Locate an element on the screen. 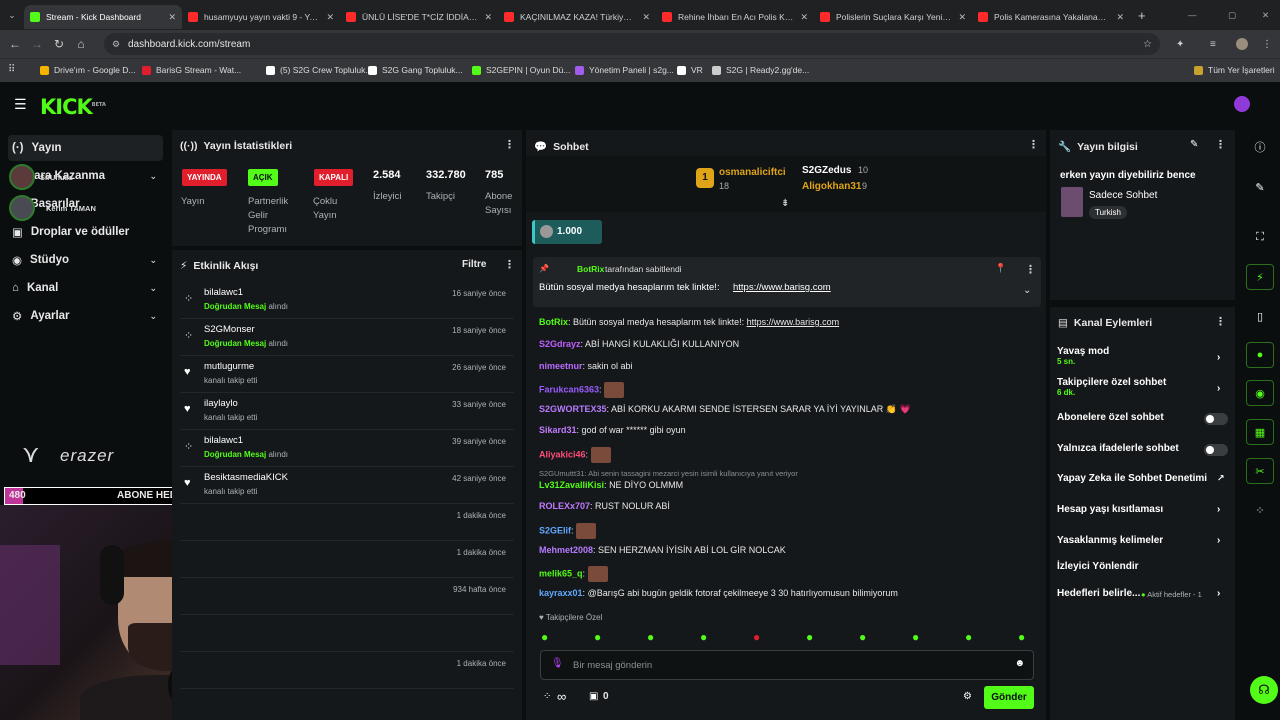  chat-message: Farukcan6363: is located at coordinates (582, 390).